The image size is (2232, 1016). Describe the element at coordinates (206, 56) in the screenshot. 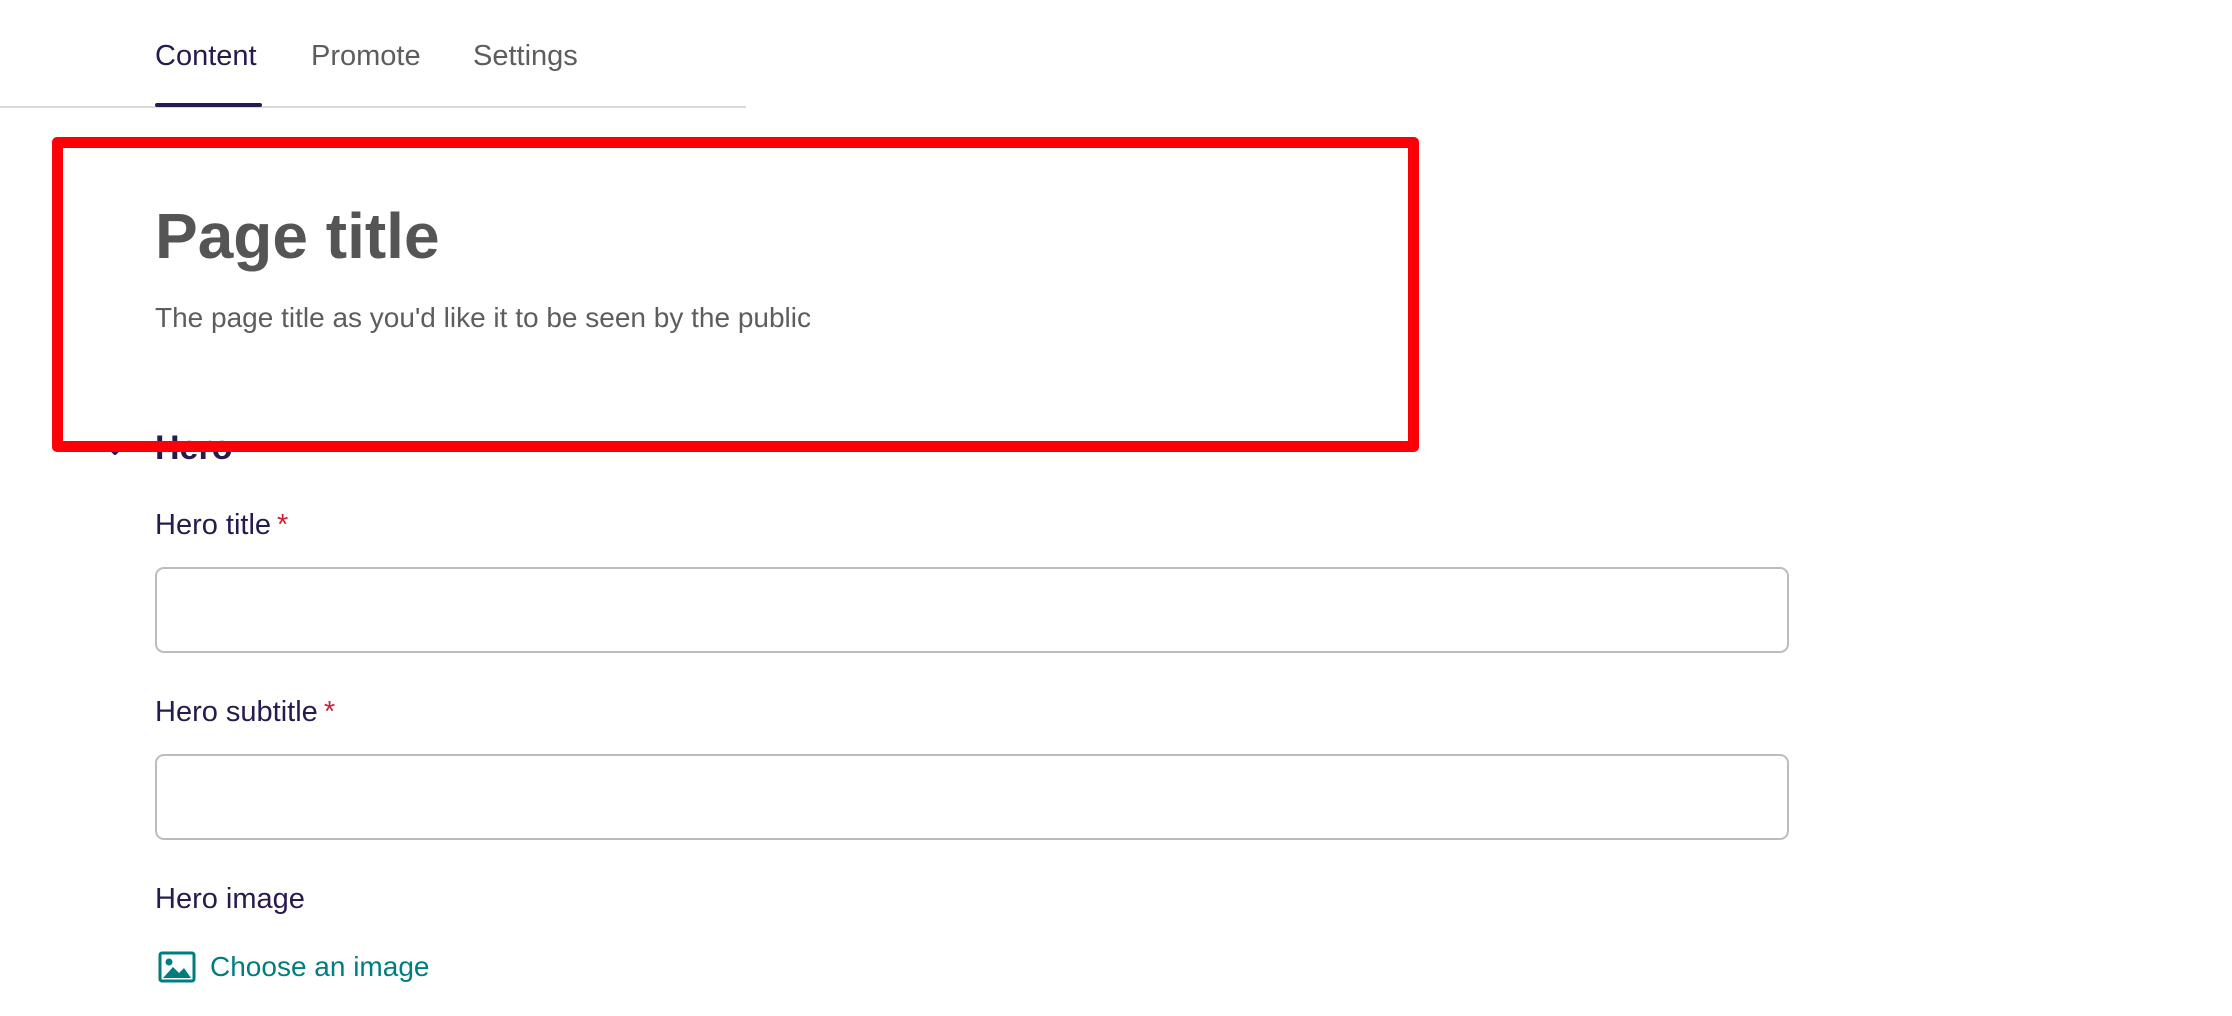

I see `tab-content: Content` at that location.